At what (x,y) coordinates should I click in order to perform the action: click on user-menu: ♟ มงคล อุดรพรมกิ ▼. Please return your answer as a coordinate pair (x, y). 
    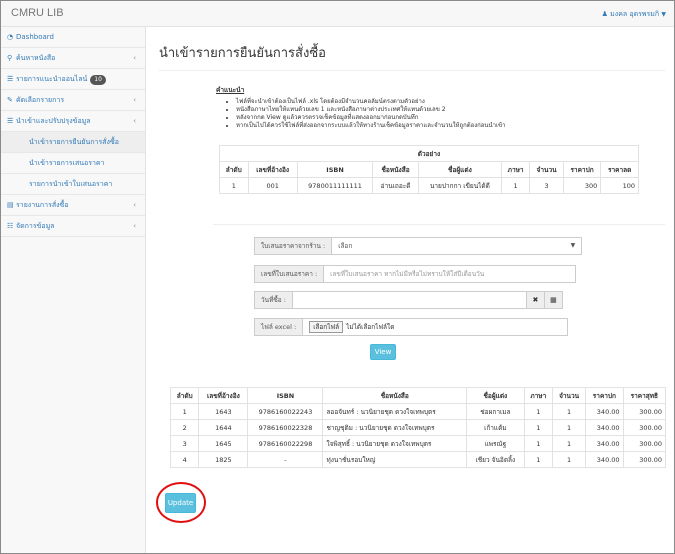
    Looking at the image, I should click on (634, 14).